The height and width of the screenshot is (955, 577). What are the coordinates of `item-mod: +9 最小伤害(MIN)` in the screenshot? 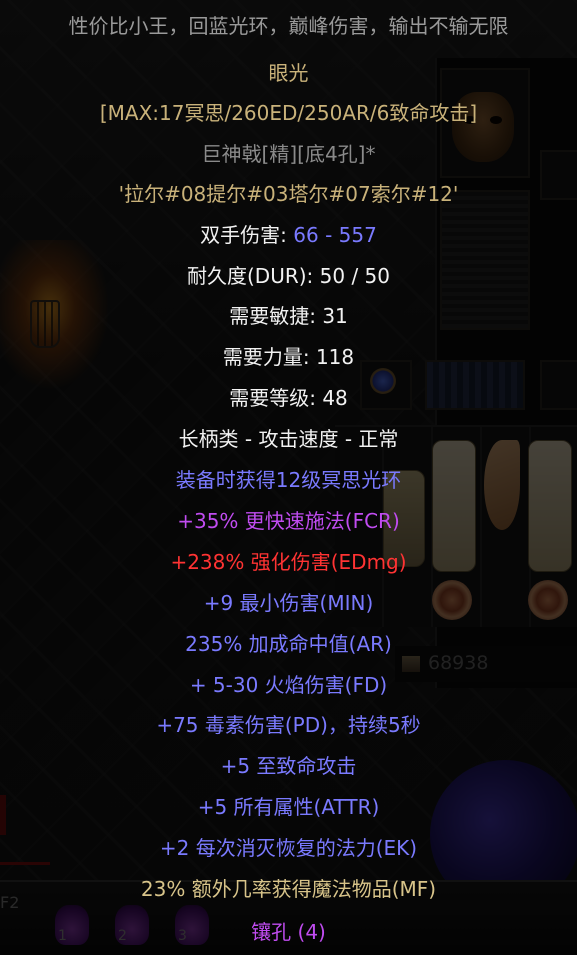 It's located at (288, 603).